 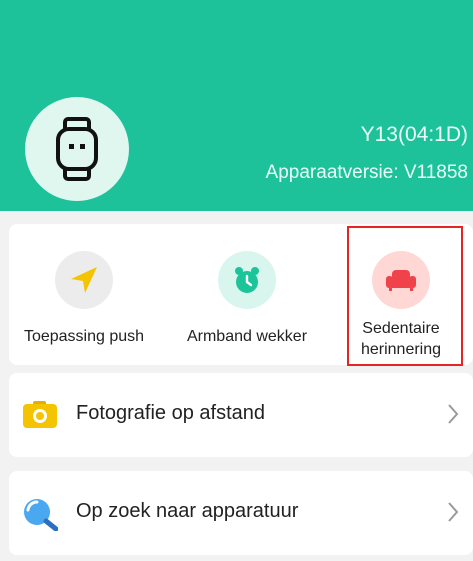 I want to click on find-device-row: Op zoek naar apparatuur, so click(x=241, y=513).